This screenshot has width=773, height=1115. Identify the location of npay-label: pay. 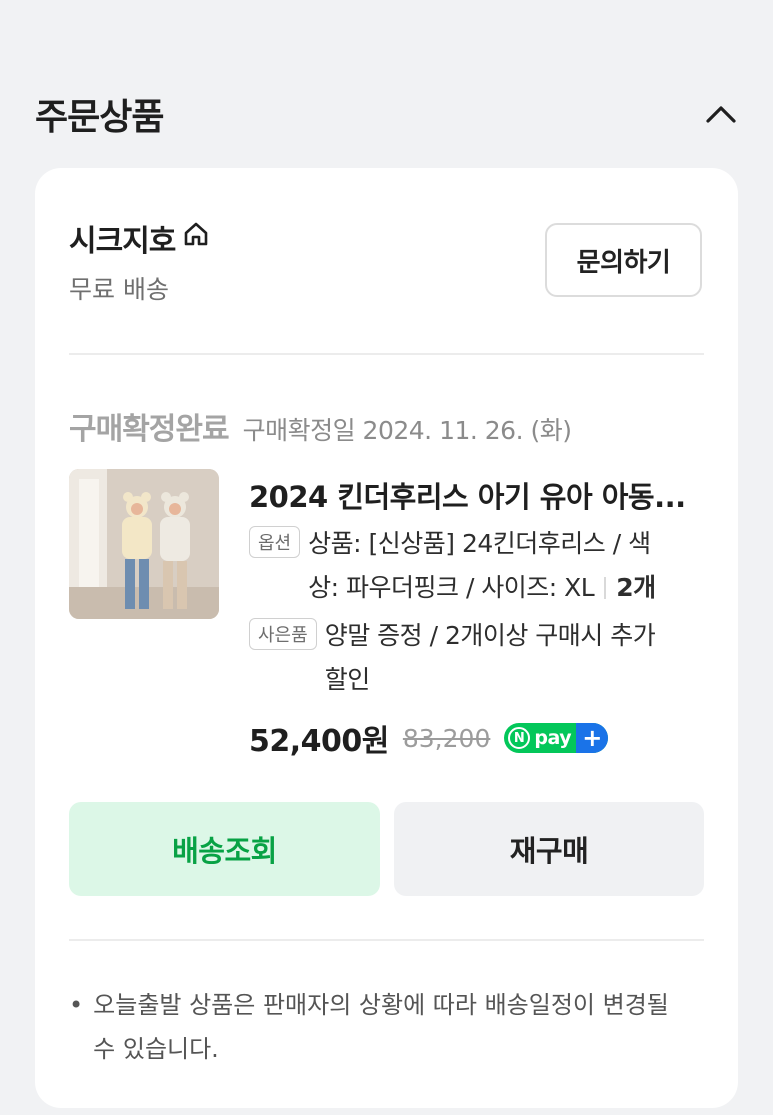
(553, 738).